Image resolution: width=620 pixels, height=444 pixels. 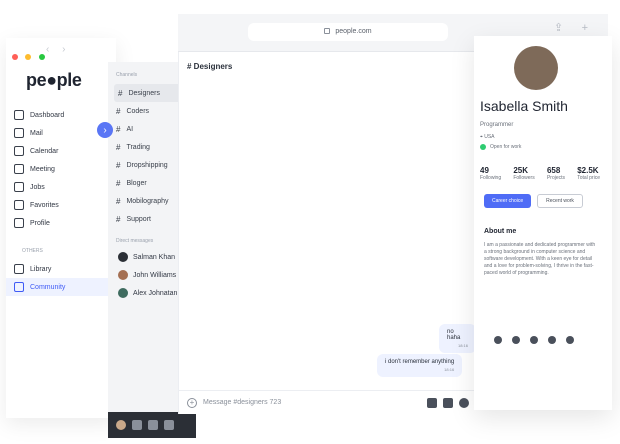 I want to click on menu-item-label: Profile, so click(x=40, y=223).